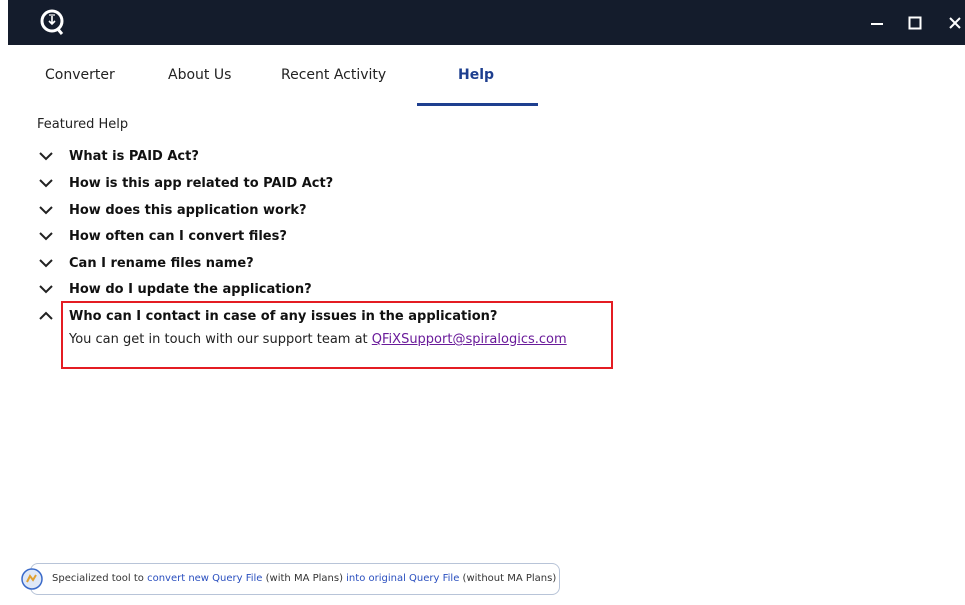  I want to click on faq-item: How do I update the application?, so click(337, 289).